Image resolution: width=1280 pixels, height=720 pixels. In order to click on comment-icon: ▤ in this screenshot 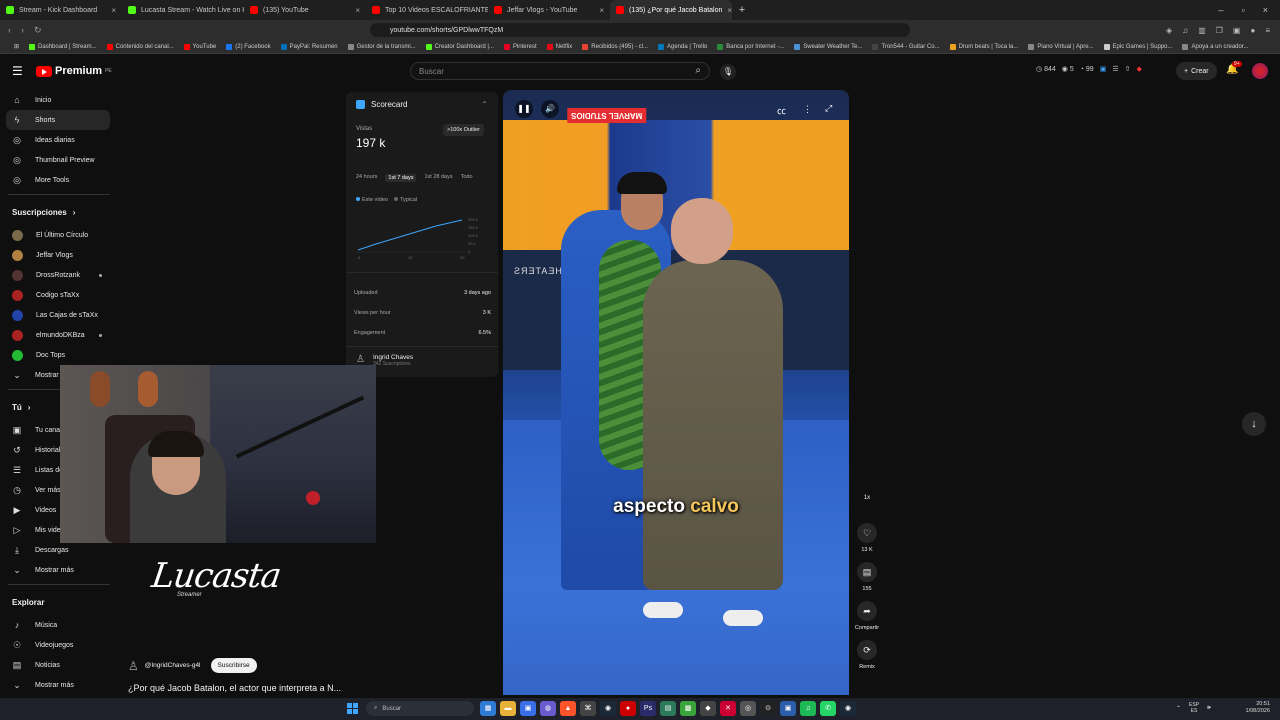, I will do `click(867, 572)`.